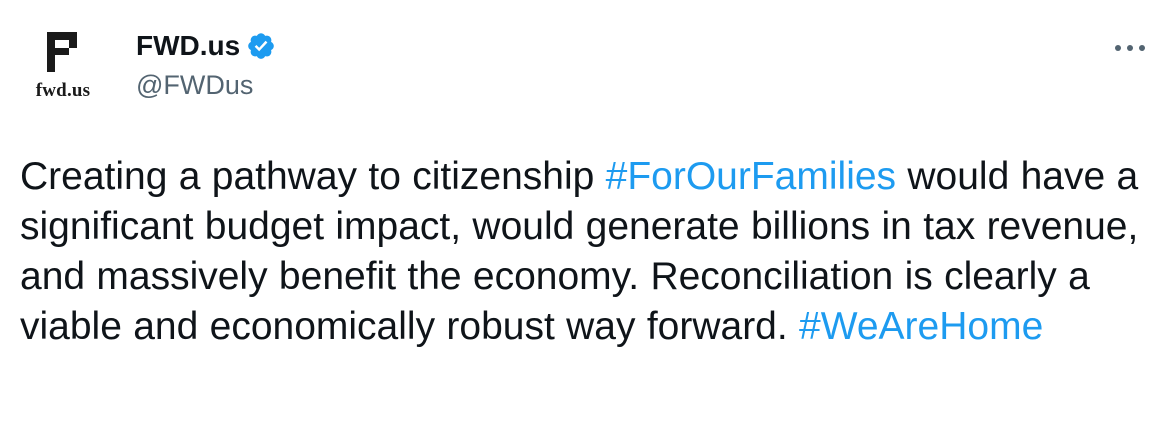 The height and width of the screenshot is (440, 1176). Describe the element at coordinates (63, 90) in the screenshot. I see `avatar-label: fwd.us` at that location.